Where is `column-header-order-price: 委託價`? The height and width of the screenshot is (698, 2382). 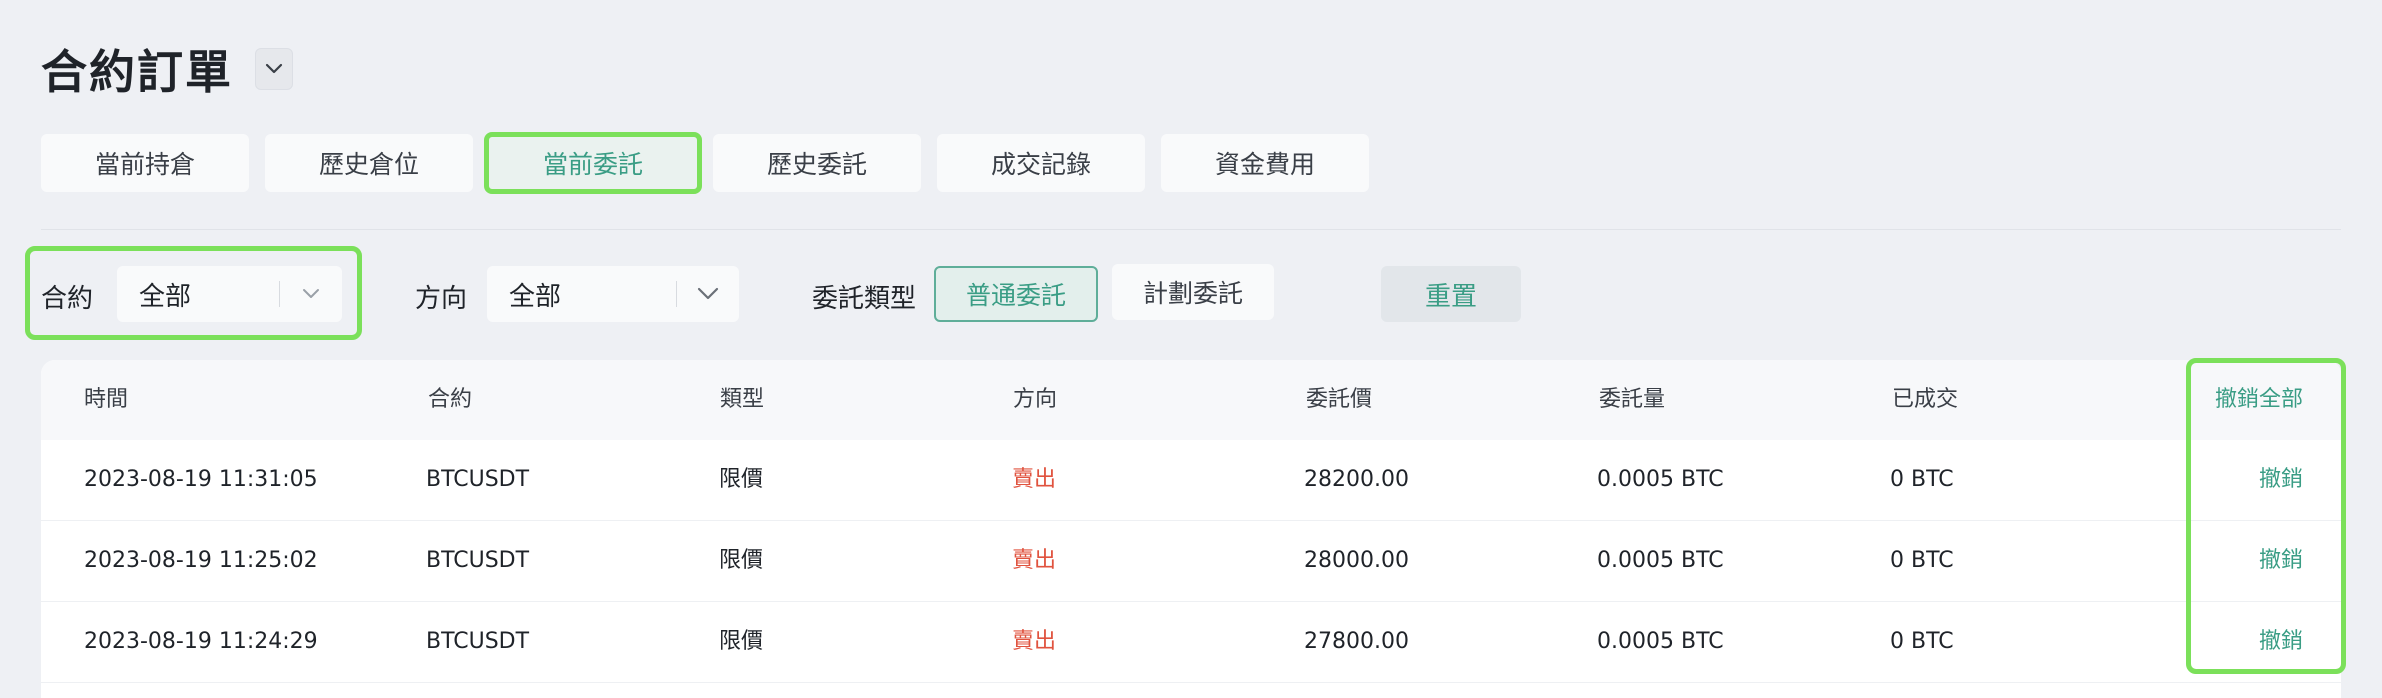 column-header-order-price: 委託價 is located at coordinates (1339, 399).